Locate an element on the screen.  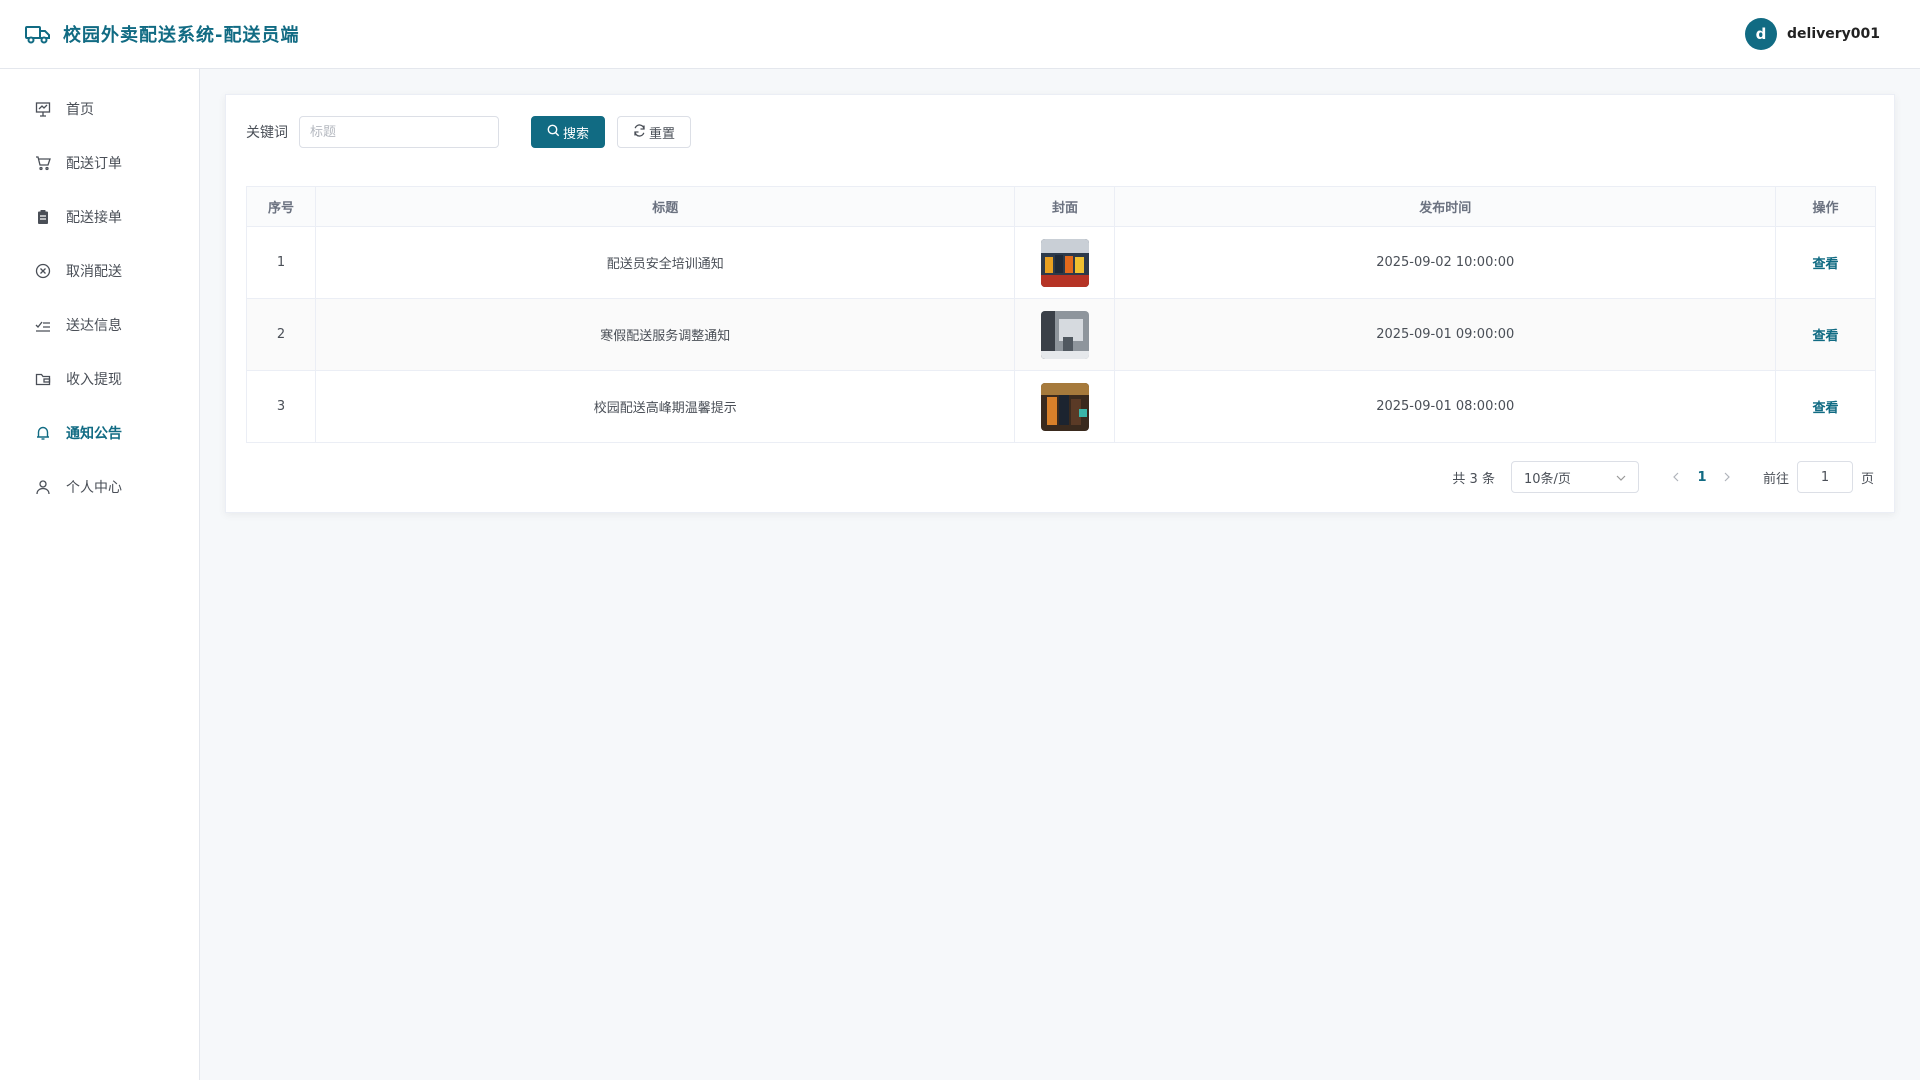
goto-page-input is located at coordinates (1824, 477).